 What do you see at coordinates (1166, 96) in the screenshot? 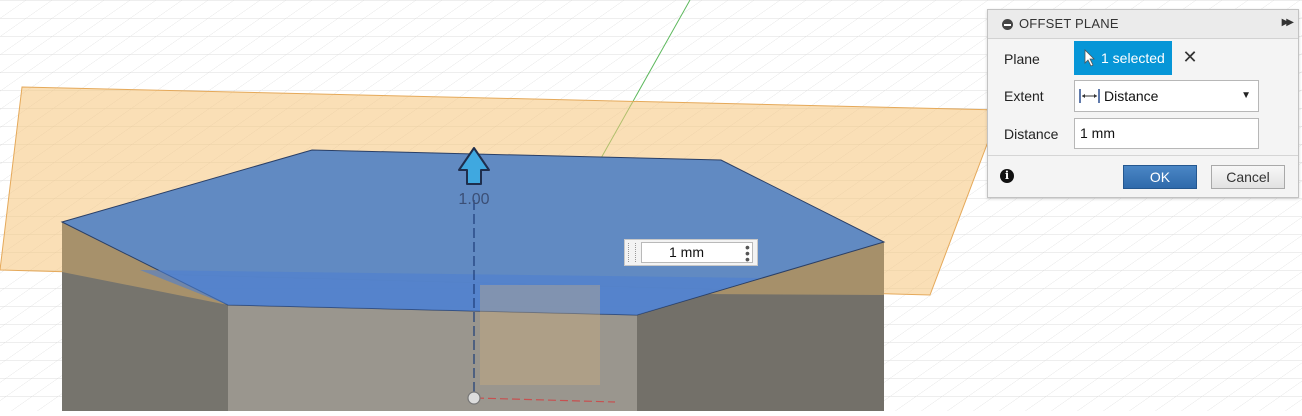
I see `extent-dropdown: Distance ▼` at bounding box center [1166, 96].